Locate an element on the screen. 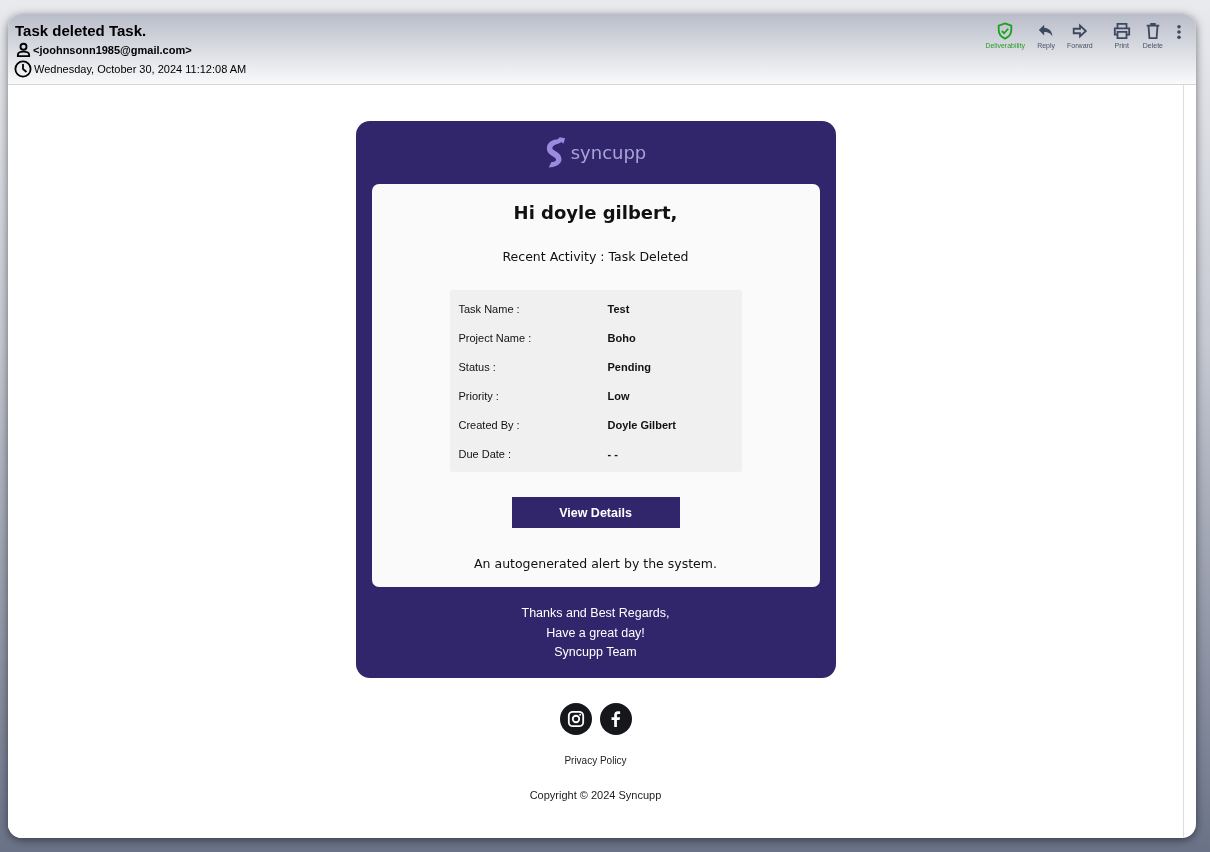  instagram-icon is located at coordinates (575, 718).